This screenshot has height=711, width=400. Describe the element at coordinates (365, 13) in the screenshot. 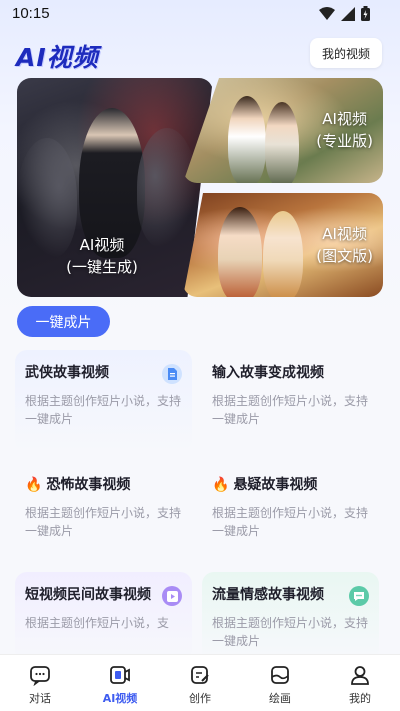

I see `battery-icon` at that location.